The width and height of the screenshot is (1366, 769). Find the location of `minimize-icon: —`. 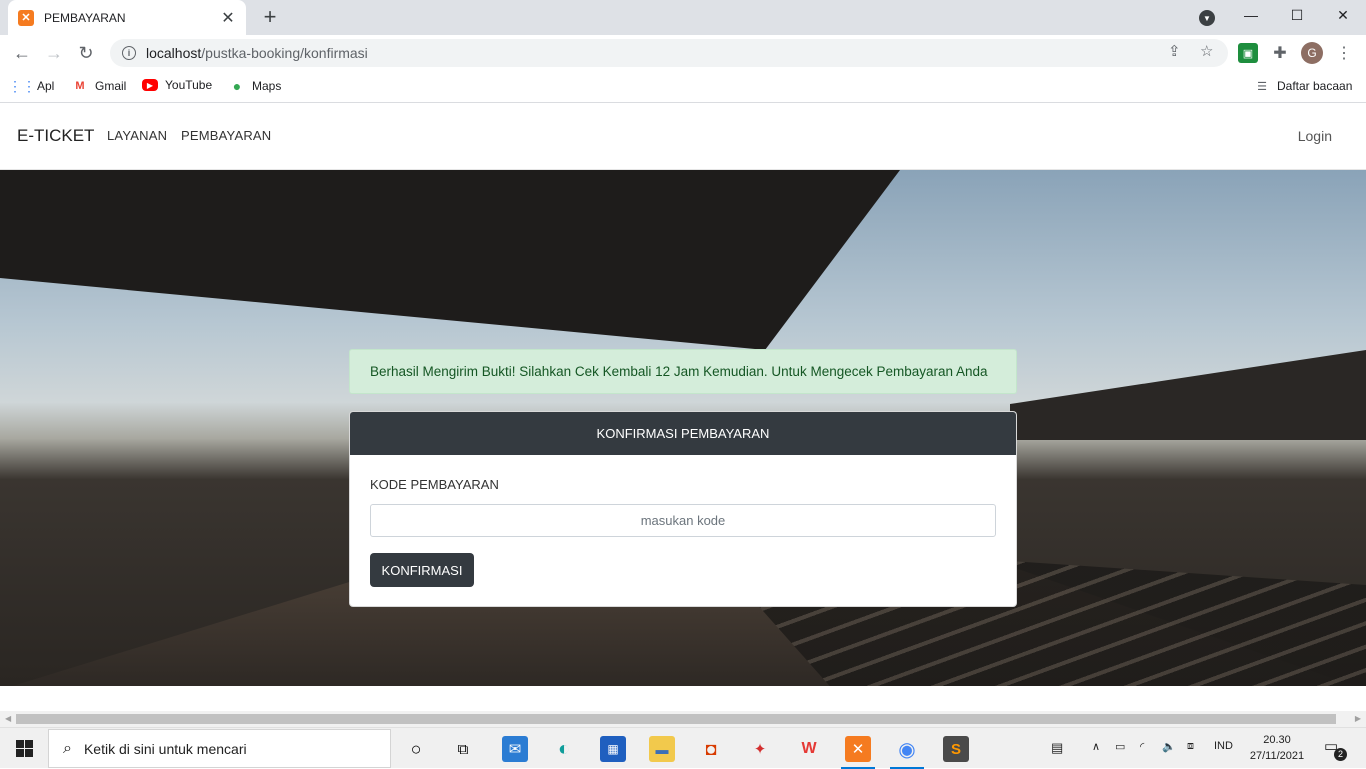

minimize-icon: — is located at coordinates (1251, 15).